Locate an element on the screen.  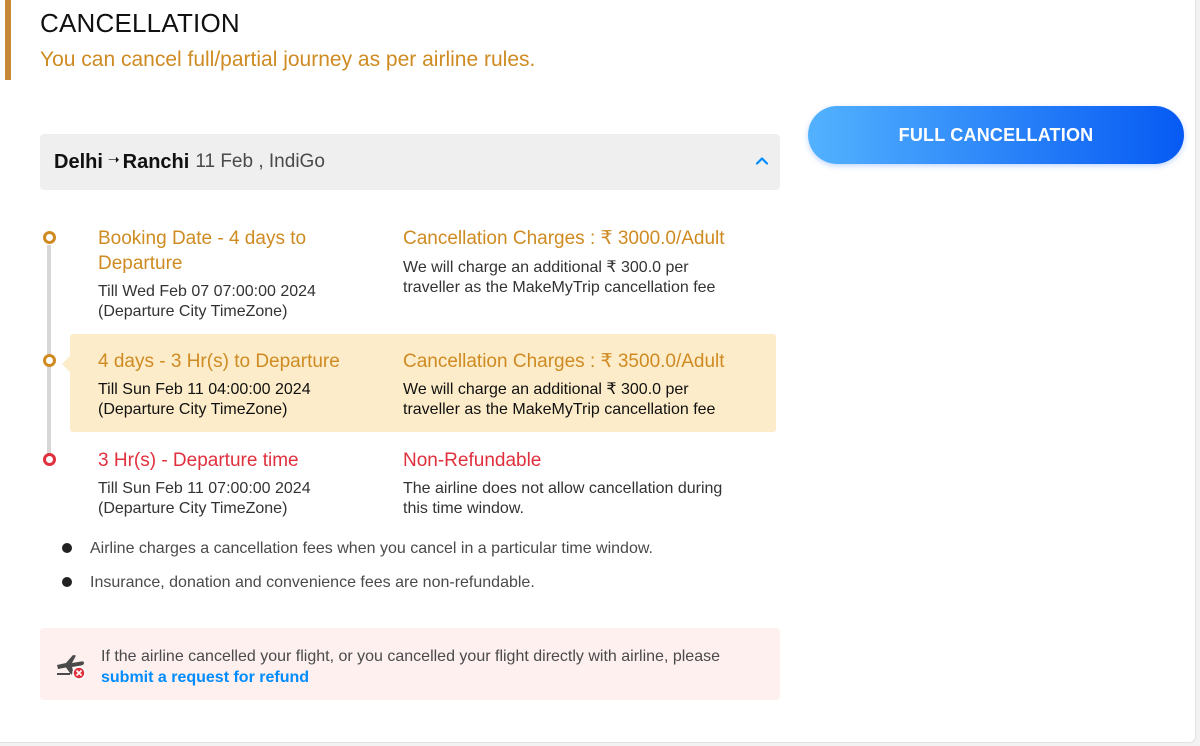
timeline-line is located at coordinates (49, 352).